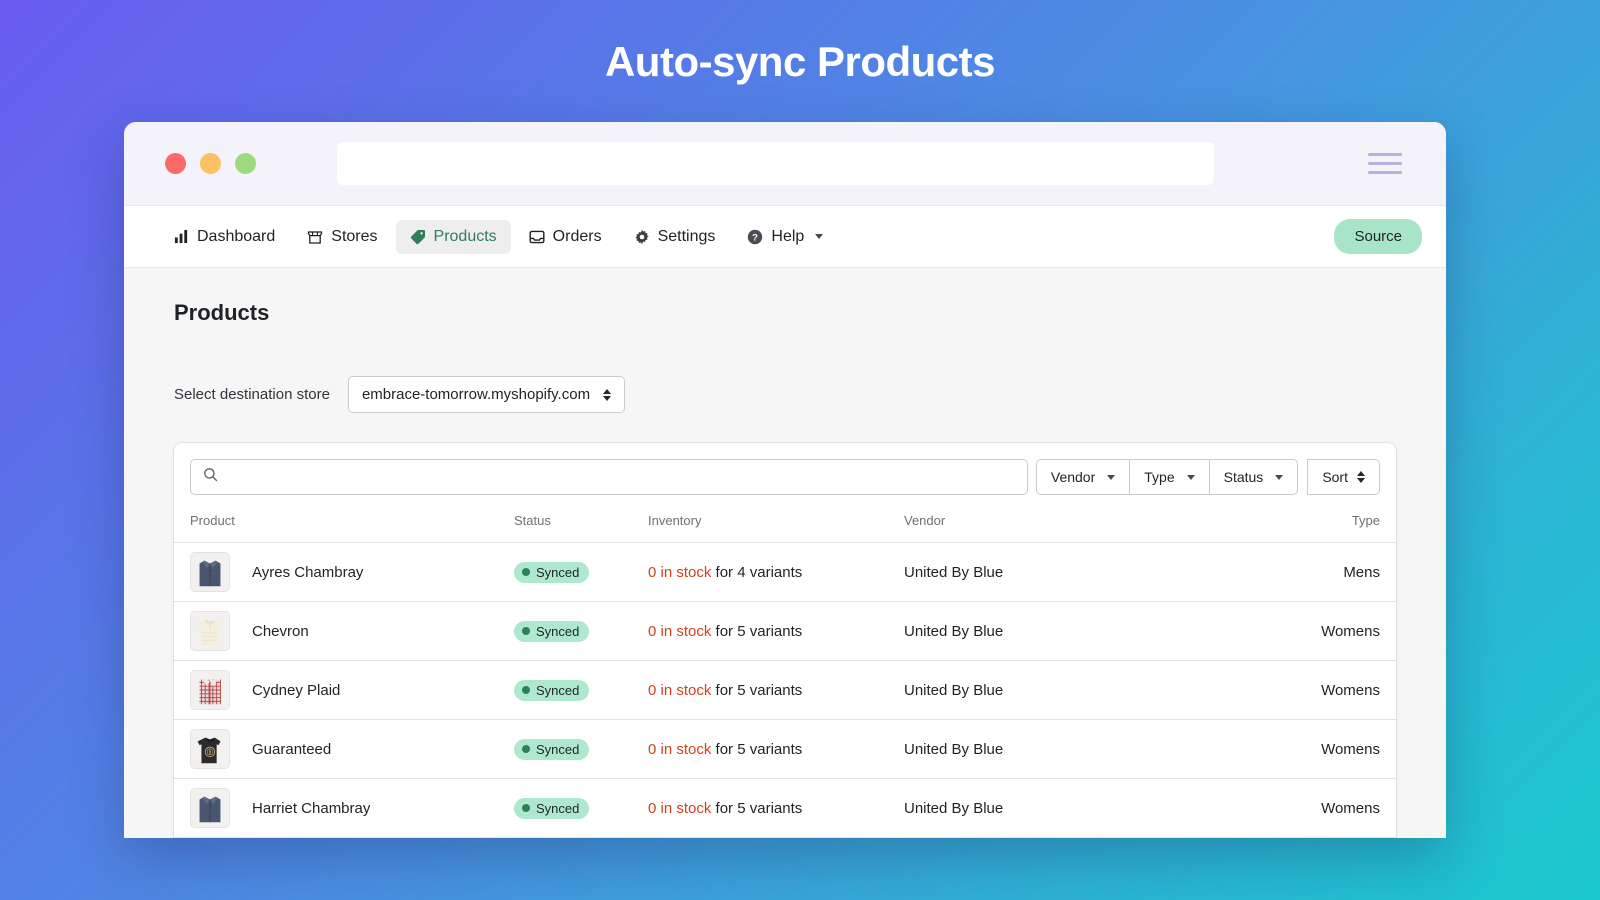 The width and height of the screenshot is (1600, 900). I want to click on nav-item-help: ? Help, so click(785, 237).